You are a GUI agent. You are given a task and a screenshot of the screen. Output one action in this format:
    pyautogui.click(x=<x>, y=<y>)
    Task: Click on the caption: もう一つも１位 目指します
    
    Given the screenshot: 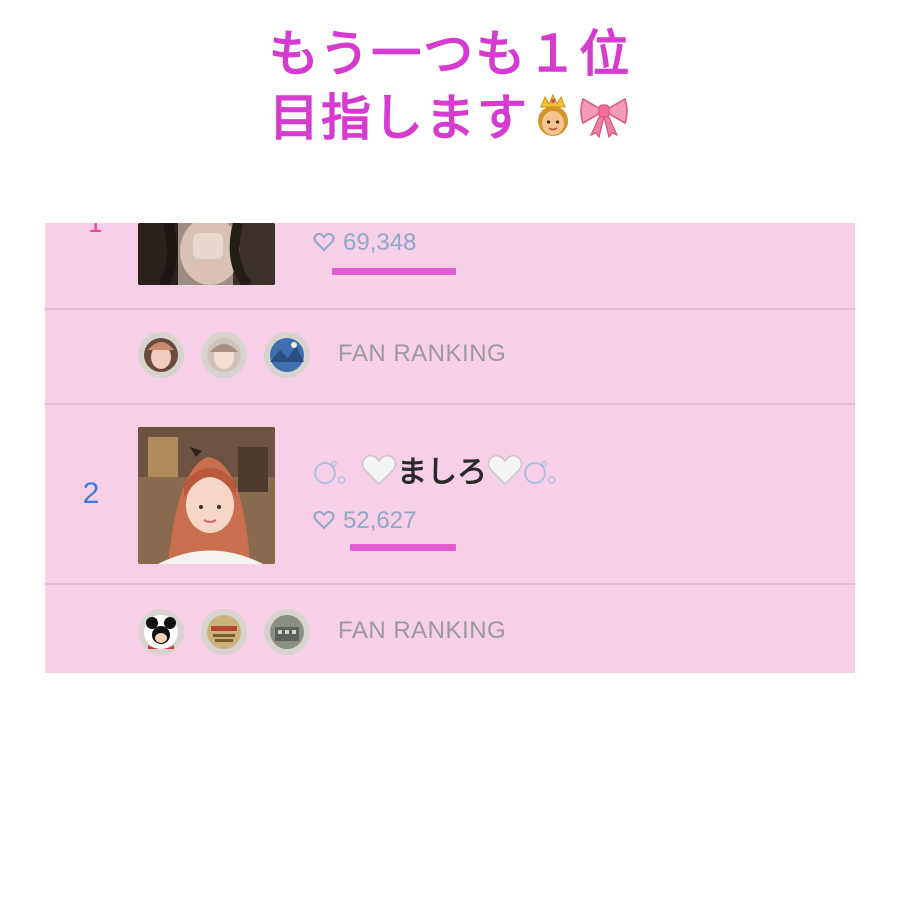 What is the action you would take?
    pyautogui.click(x=450, y=88)
    